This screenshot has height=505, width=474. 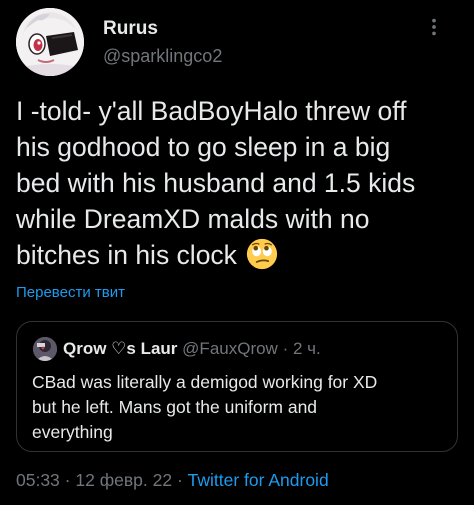 I want to click on quoted-display-name: Qrow ♡s Laur, so click(x=120, y=348).